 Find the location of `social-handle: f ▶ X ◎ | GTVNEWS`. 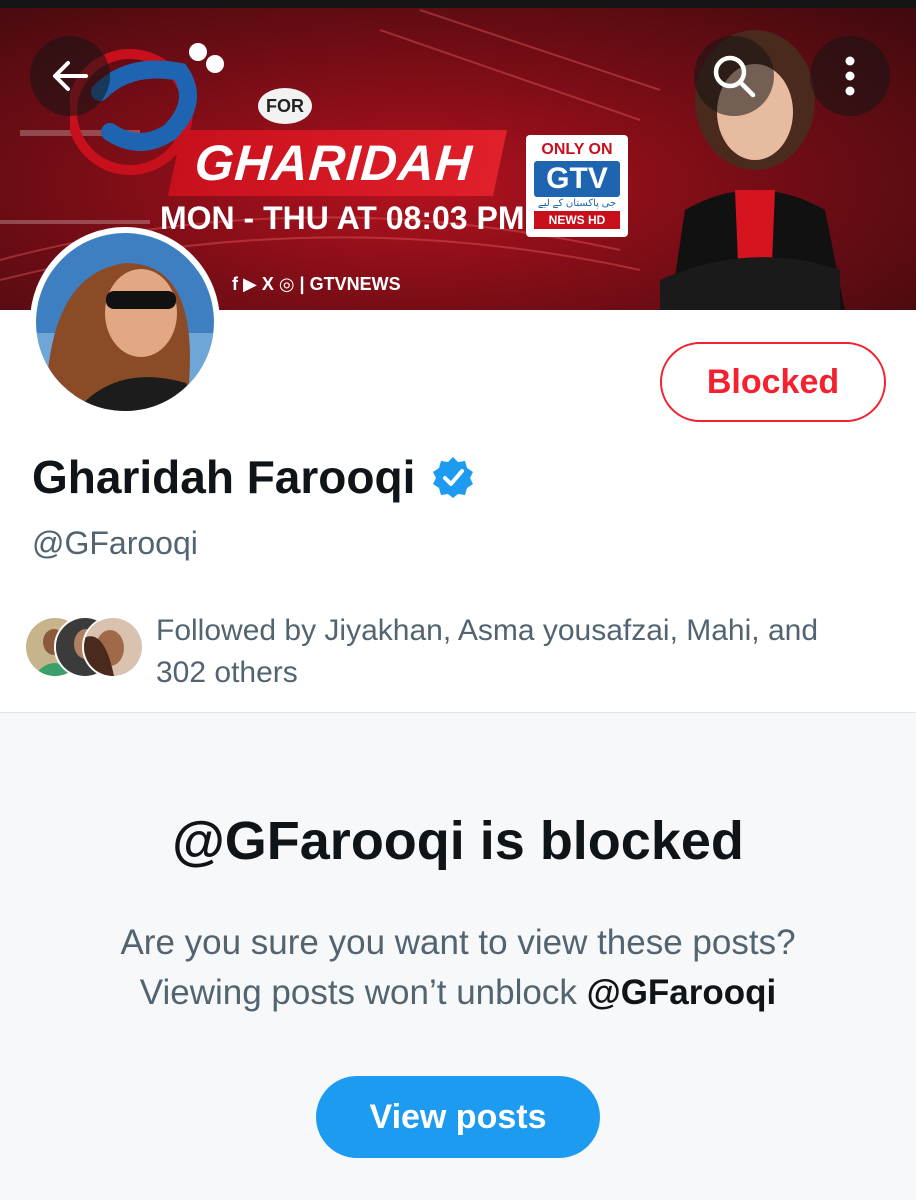

social-handle: f ▶ X ◎ | GTVNEWS is located at coordinates (316, 284).